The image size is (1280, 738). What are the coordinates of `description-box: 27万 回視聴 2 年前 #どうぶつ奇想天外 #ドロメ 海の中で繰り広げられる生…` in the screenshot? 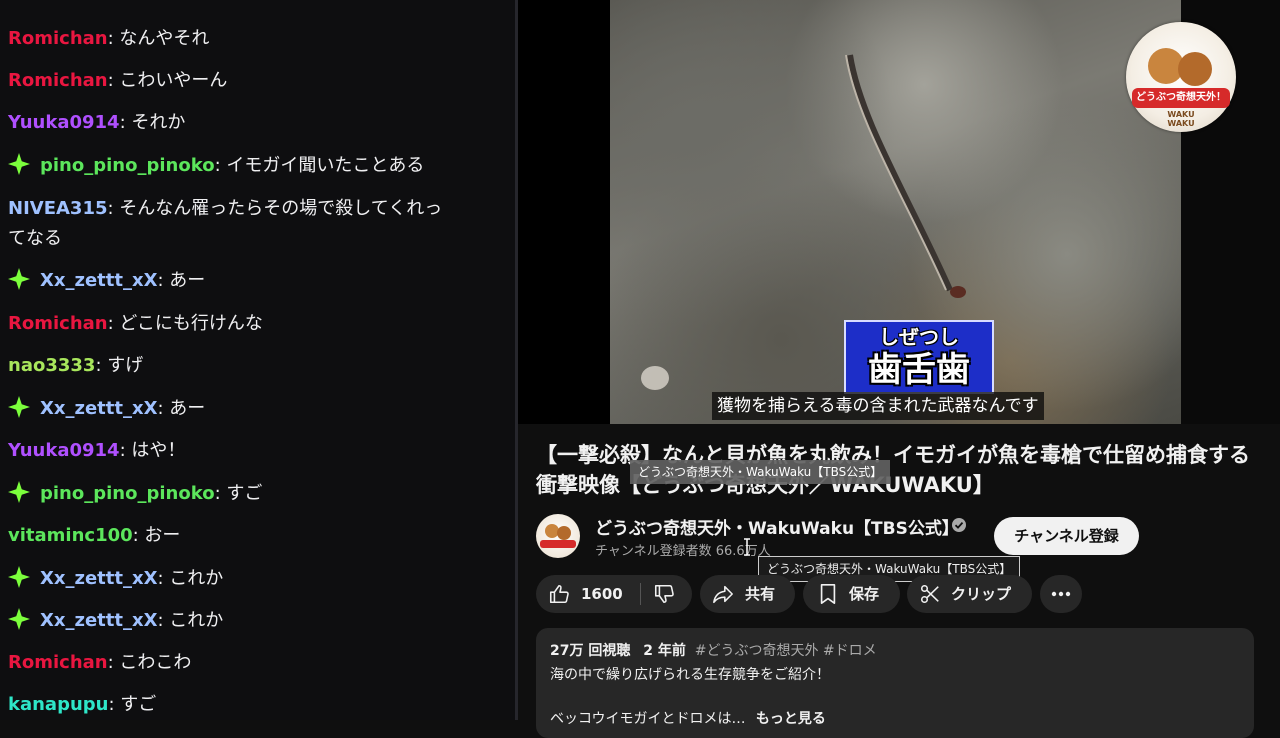 It's located at (895, 683).